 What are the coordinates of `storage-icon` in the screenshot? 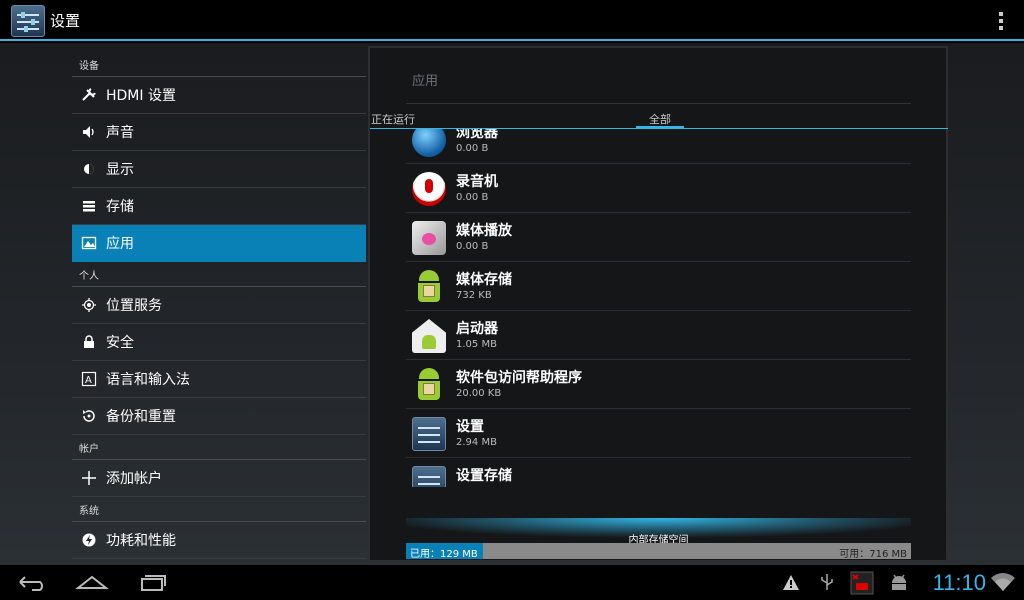 It's located at (89, 206).